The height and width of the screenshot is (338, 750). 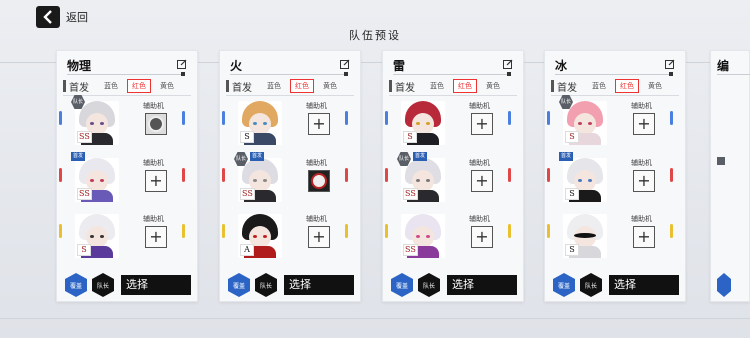 What do you see at coordinates (448, 178) in the screenshot?
I see `member-slot: SS 队长 首发 辅助机 +` at bounding box center [448, 178].